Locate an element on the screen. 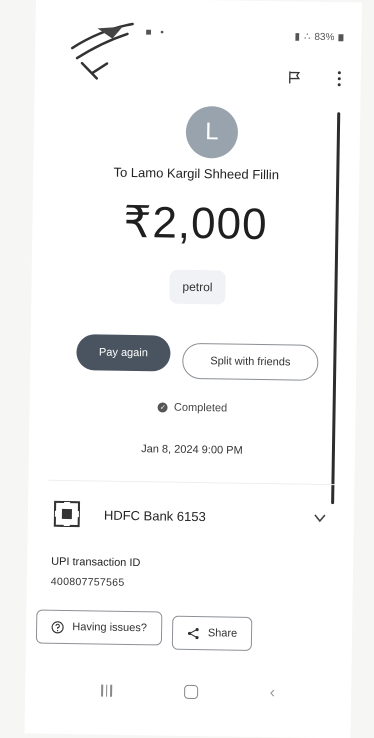  share-button: Share is located at coordinates (212, 633).